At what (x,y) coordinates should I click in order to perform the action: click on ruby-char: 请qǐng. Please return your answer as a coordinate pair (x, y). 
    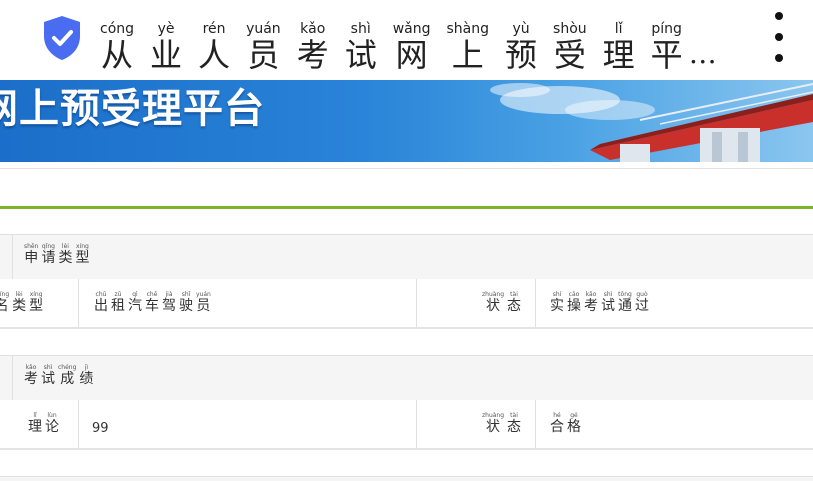
    Looking at the image, I should click on (48, 254).